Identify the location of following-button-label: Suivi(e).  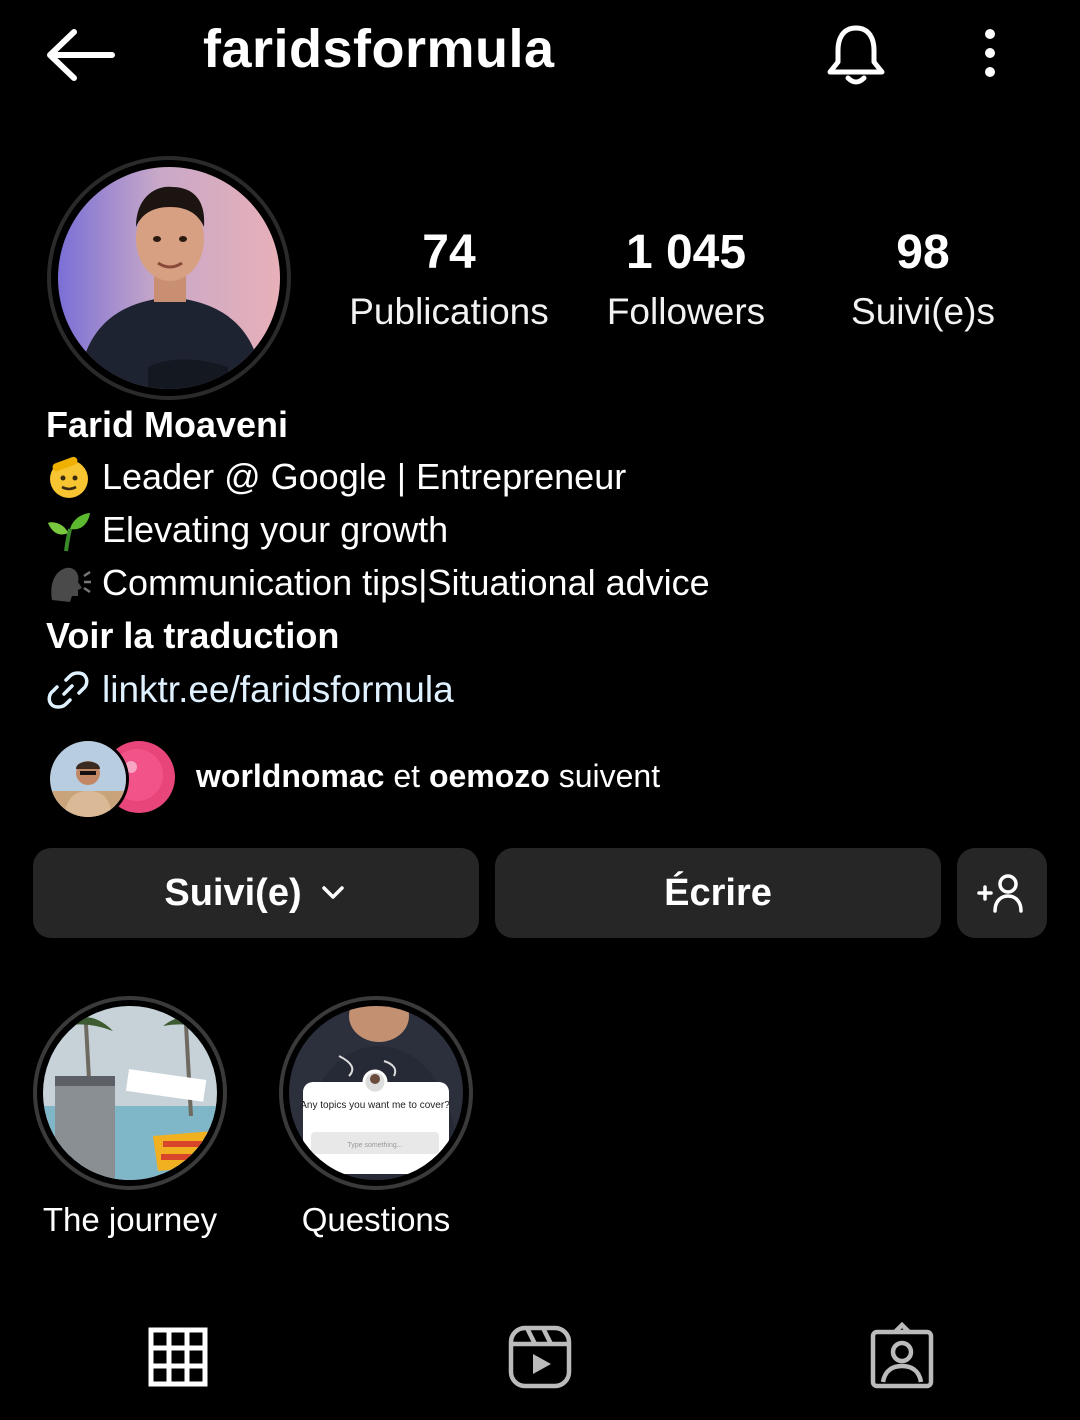
(233, 892).